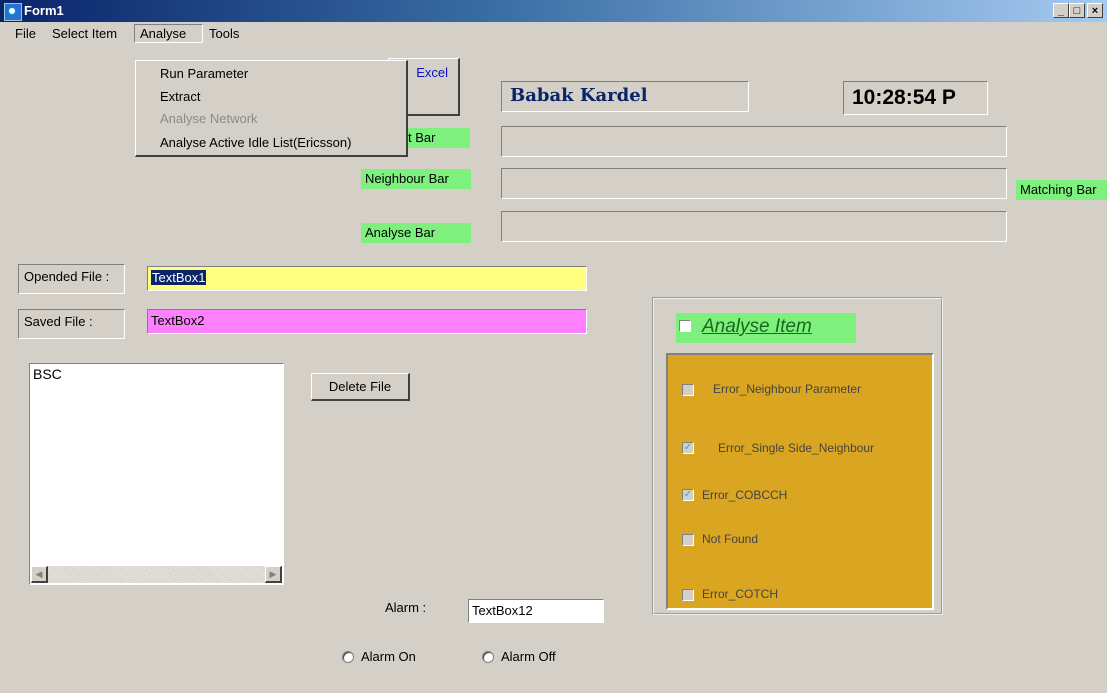 Image resolution: width=1107 pixels, height=693 pixels. I want to click on analyse-item-title: Analyse Item, so click(757, 326).